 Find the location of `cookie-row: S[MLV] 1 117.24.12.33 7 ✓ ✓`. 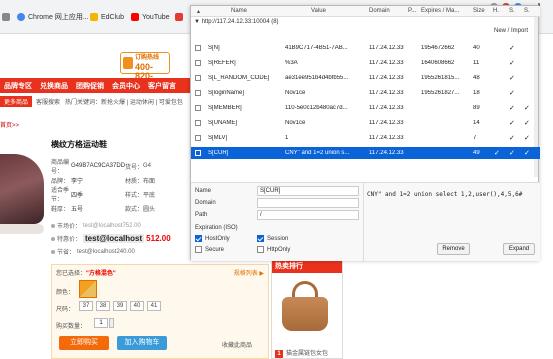

cookie-row: S[MLV] 1 117.24.12.33 7 ✓ ✓ is located at coordinates (365, 138).